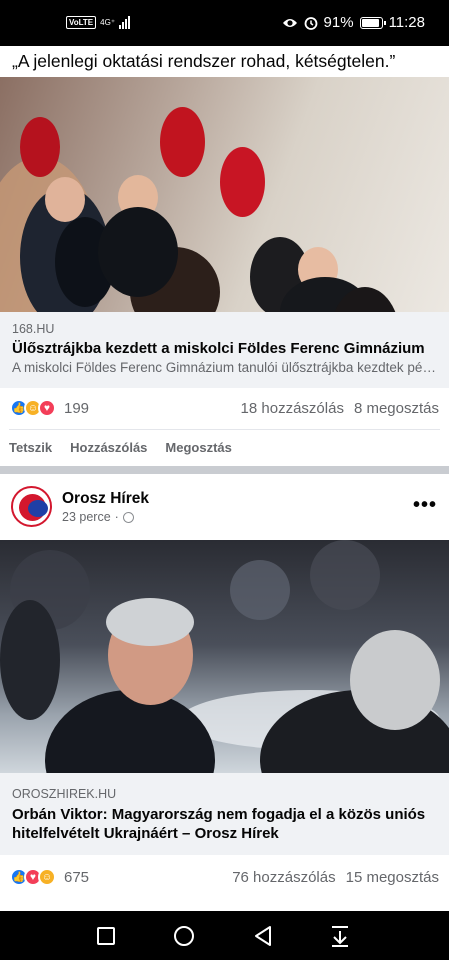 The width and height of the screenshot is (449, 960). Describe the element at coordinates (105, 499) in the screenshot. I see `page-name: Orosz Hírek` at that location.